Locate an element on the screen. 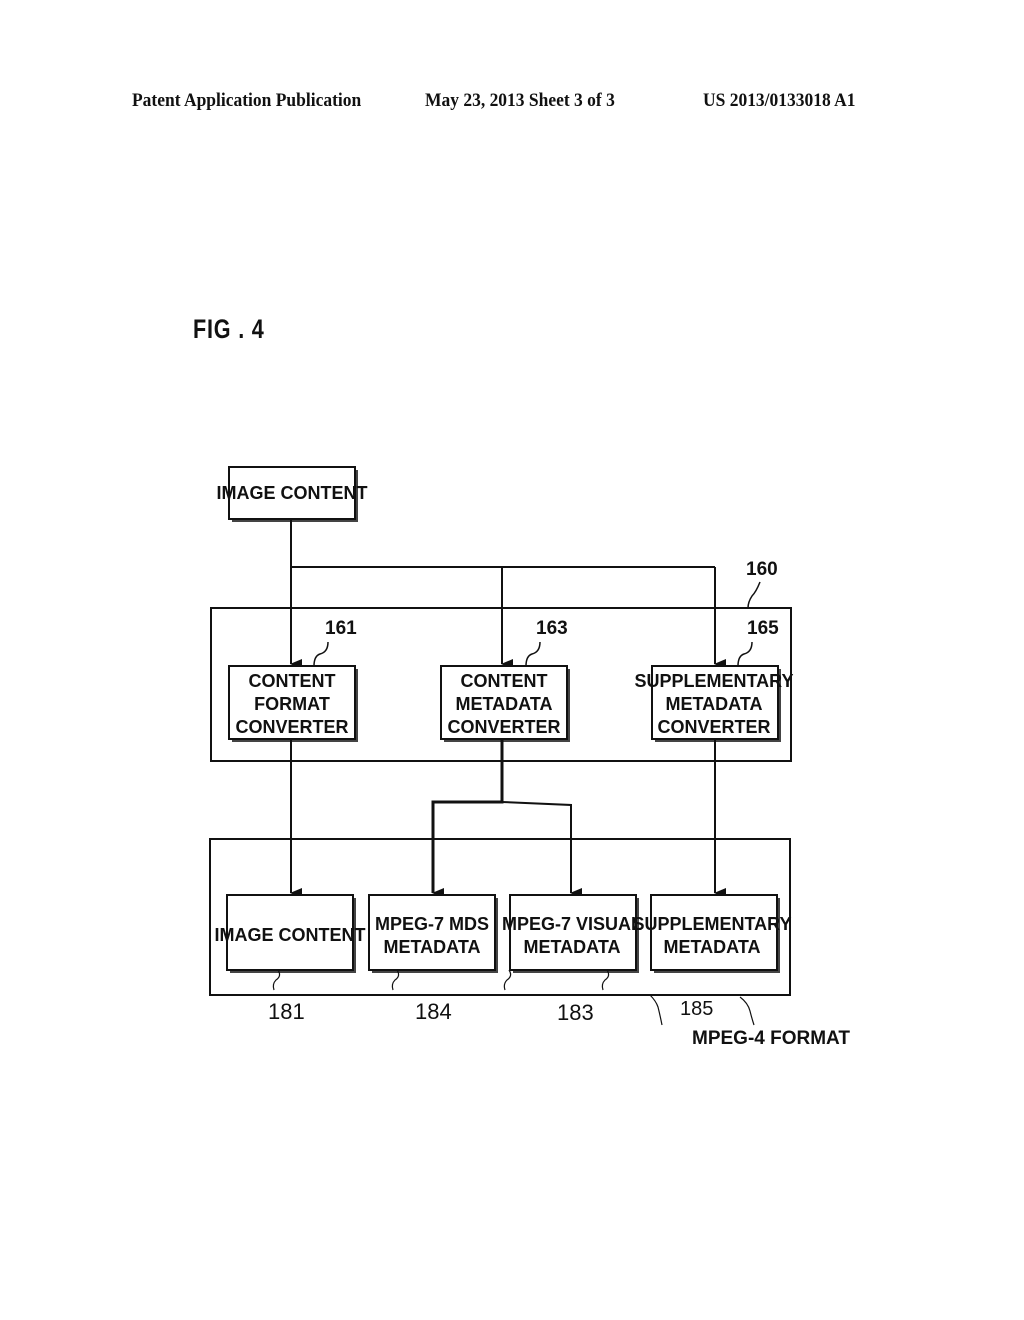  block-163-line-2: METADATA is located at coordinates (504, 704).